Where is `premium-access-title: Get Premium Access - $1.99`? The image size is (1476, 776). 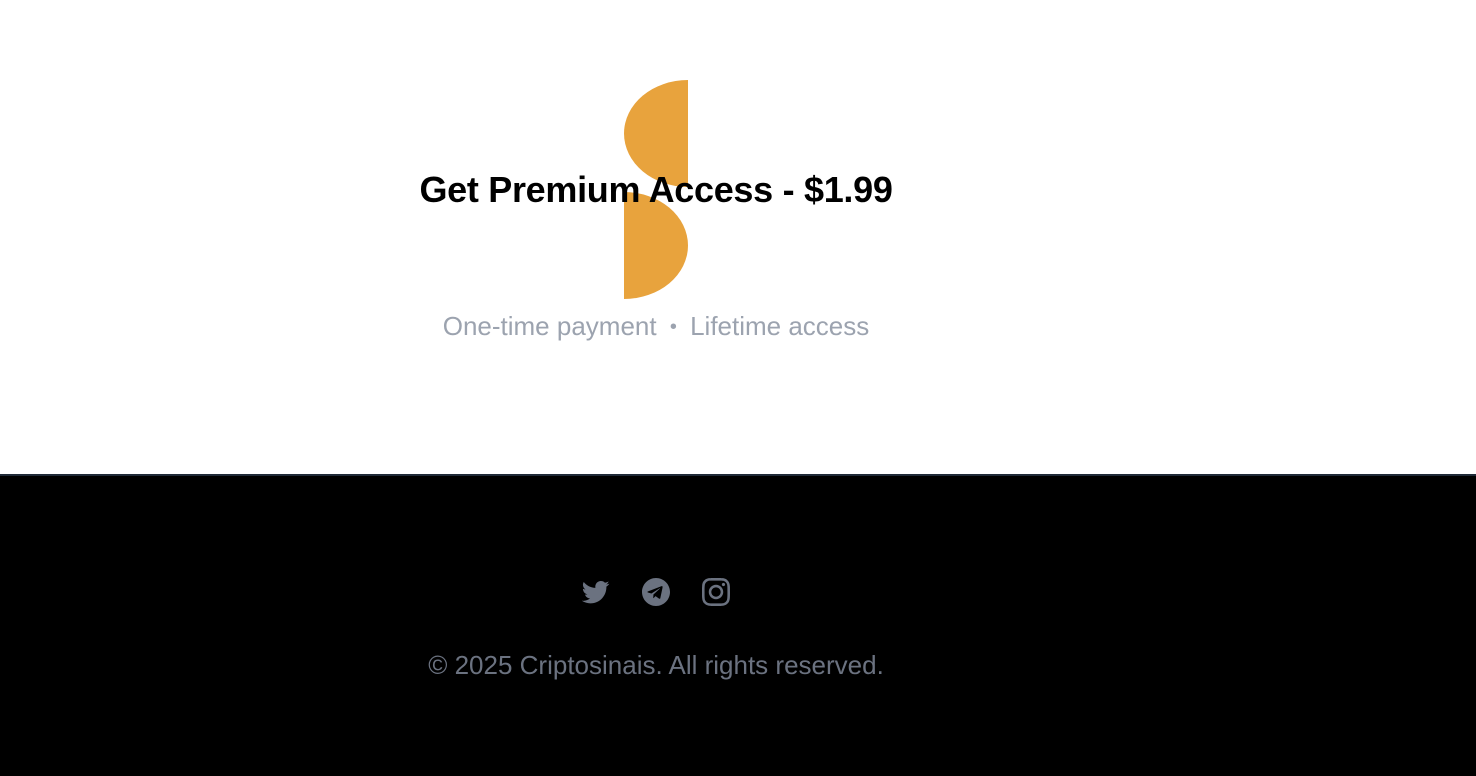
premium-access-title: Get Premium Access - $1.99 is located at coordinates (656, 190).